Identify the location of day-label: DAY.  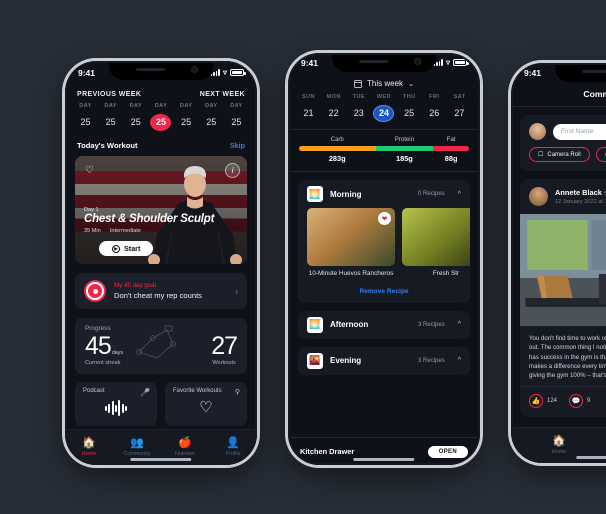
(161, 106).